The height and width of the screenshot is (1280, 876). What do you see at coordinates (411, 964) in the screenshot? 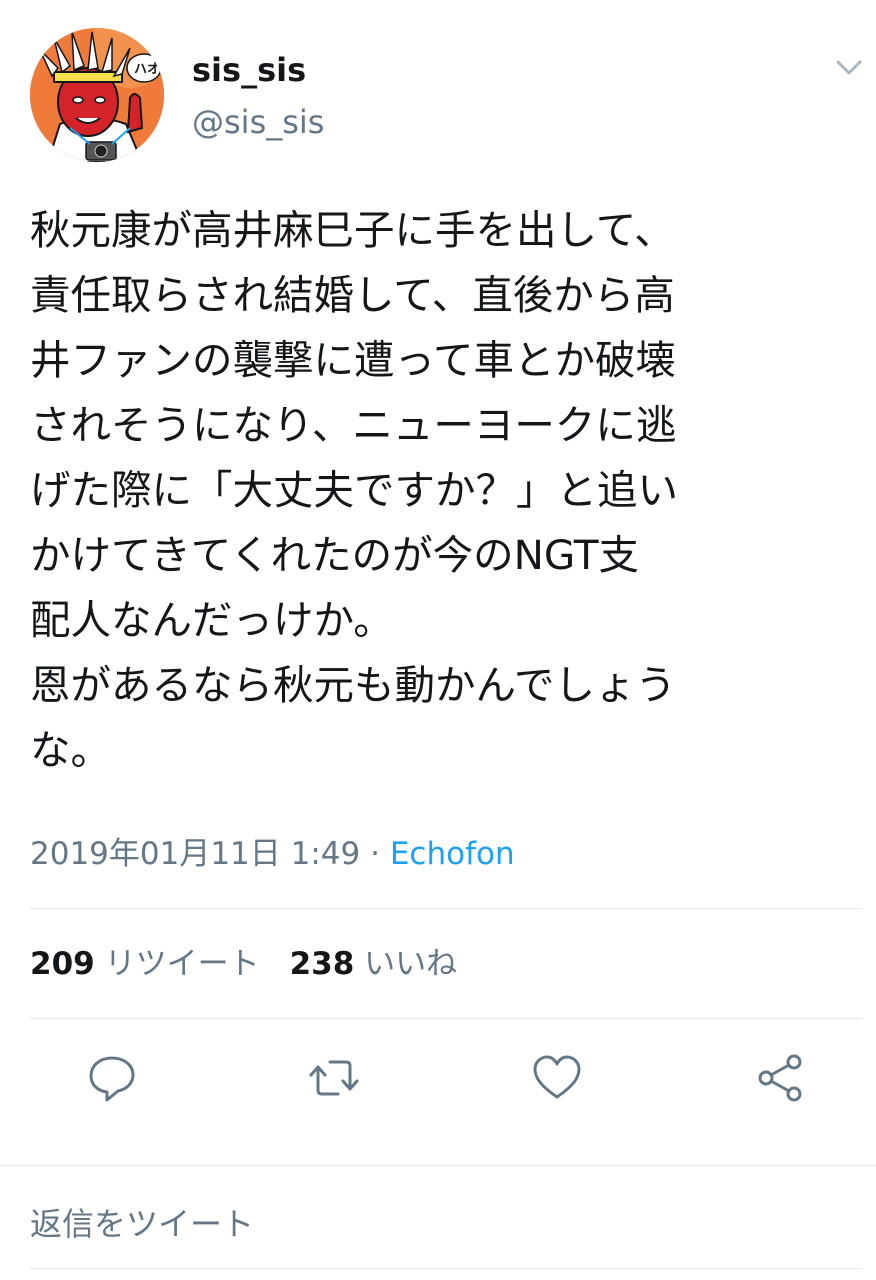
I see `likes-label: いいね` at bounding box center [411, 964].